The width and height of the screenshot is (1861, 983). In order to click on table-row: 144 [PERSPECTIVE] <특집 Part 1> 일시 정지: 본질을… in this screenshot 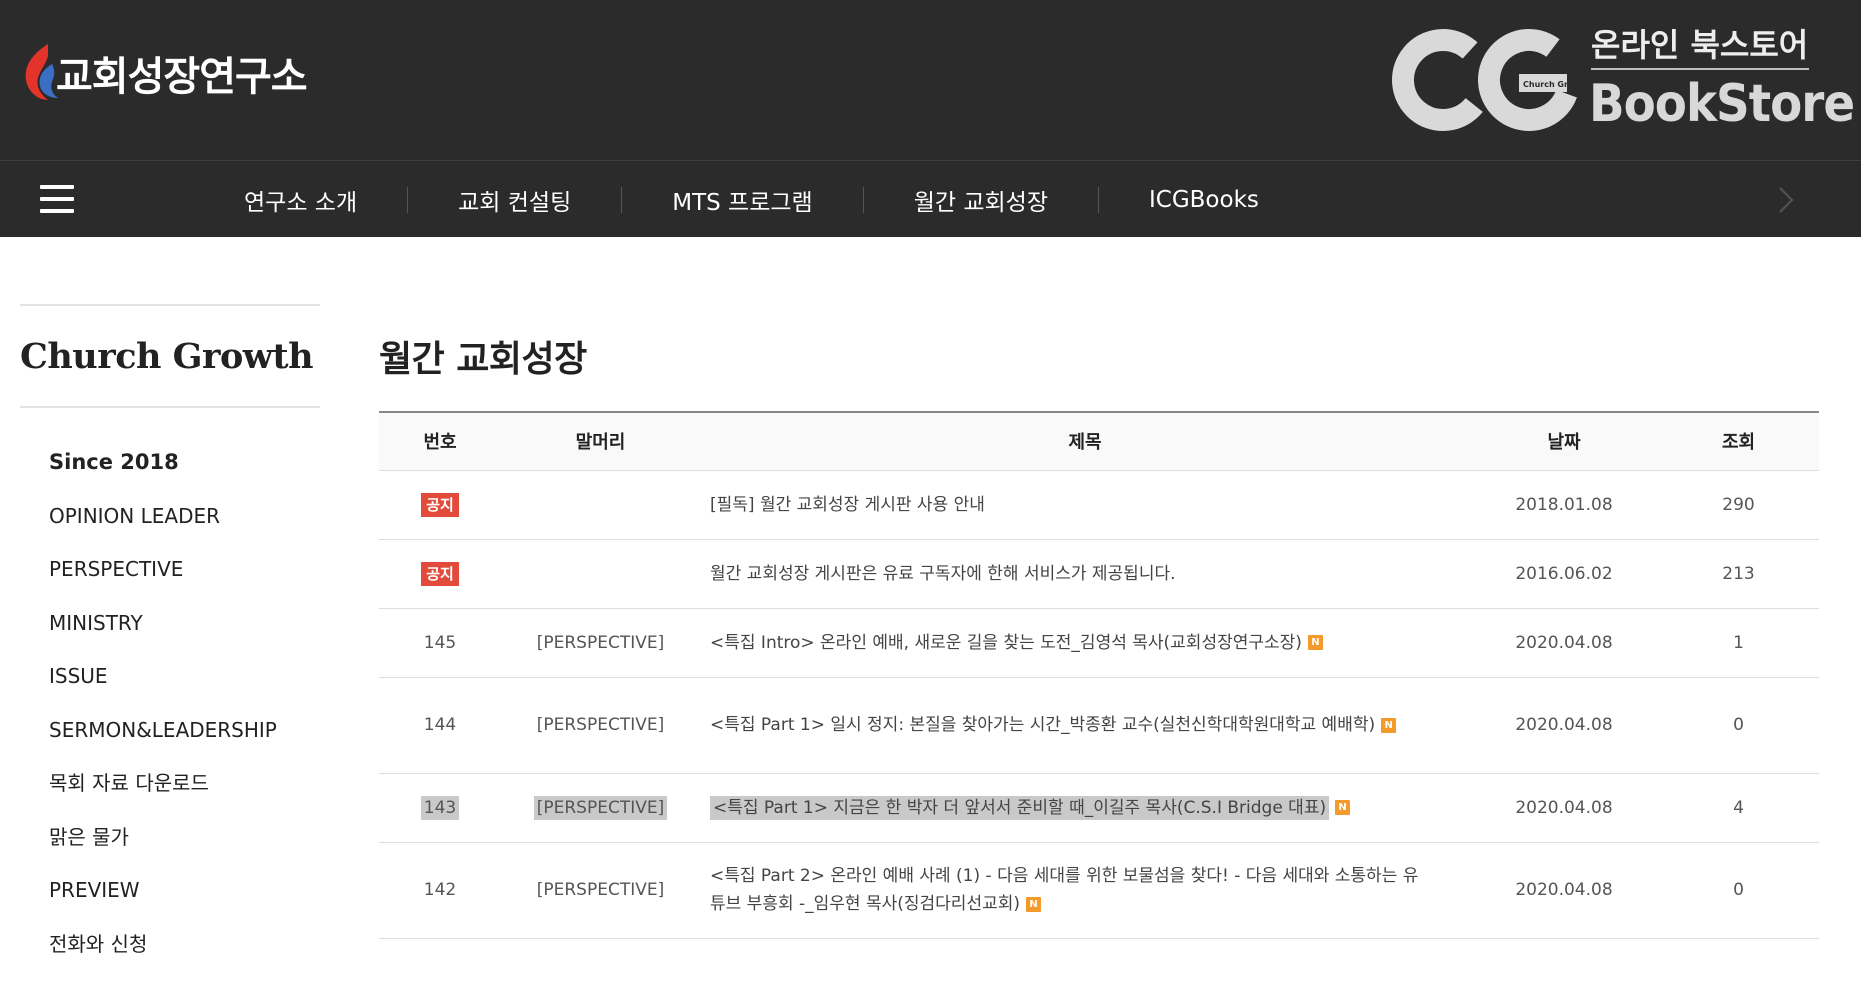, I will do `click(1099, 725)`.